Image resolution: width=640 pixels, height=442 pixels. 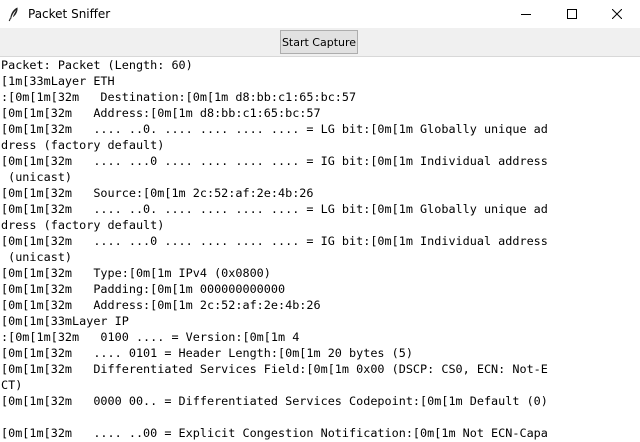 What do you see at coordinates (319, 42) in the screenshot?
I see `start-capture-button: Start Capture` at bounding box center [319, 42].